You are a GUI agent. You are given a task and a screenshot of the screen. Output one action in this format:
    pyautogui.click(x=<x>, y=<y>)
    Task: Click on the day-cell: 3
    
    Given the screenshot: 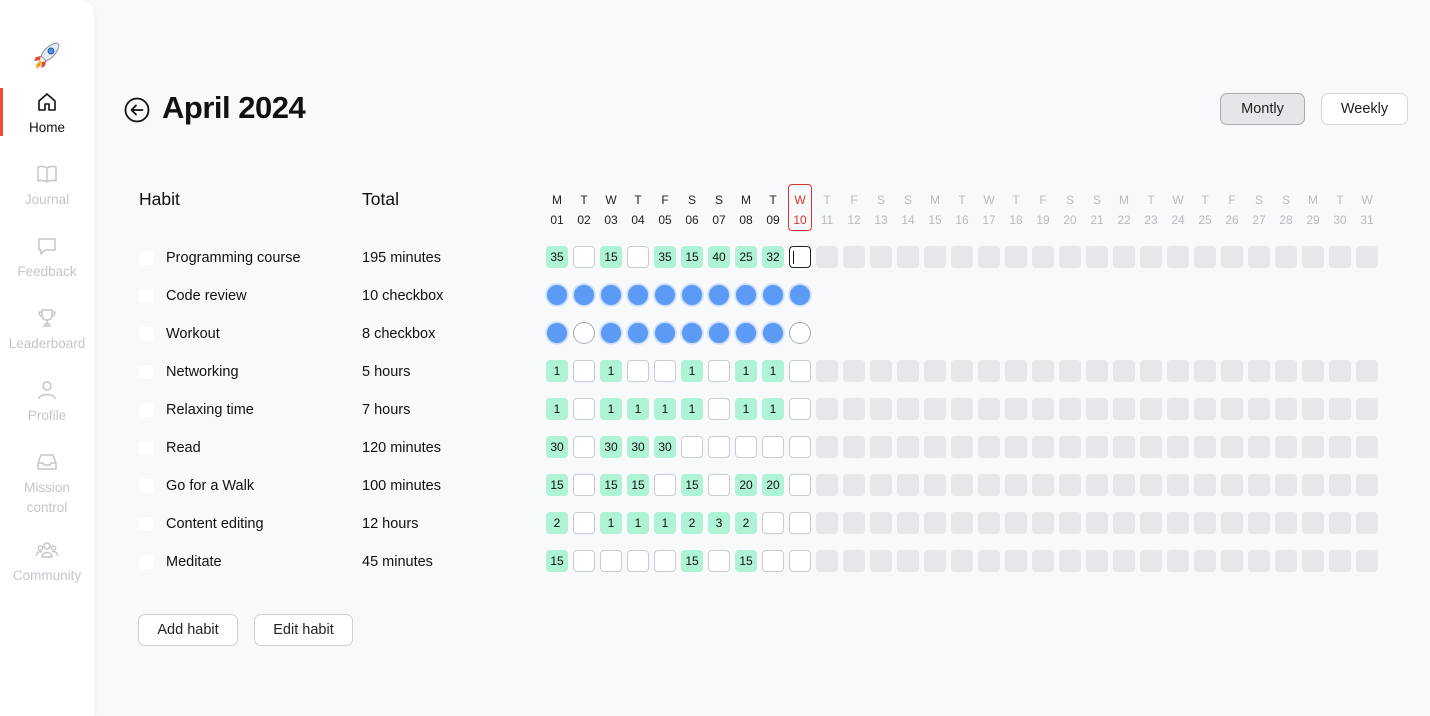 What is the action you would take?
    pyautogui.click(x=719, y=523)
    